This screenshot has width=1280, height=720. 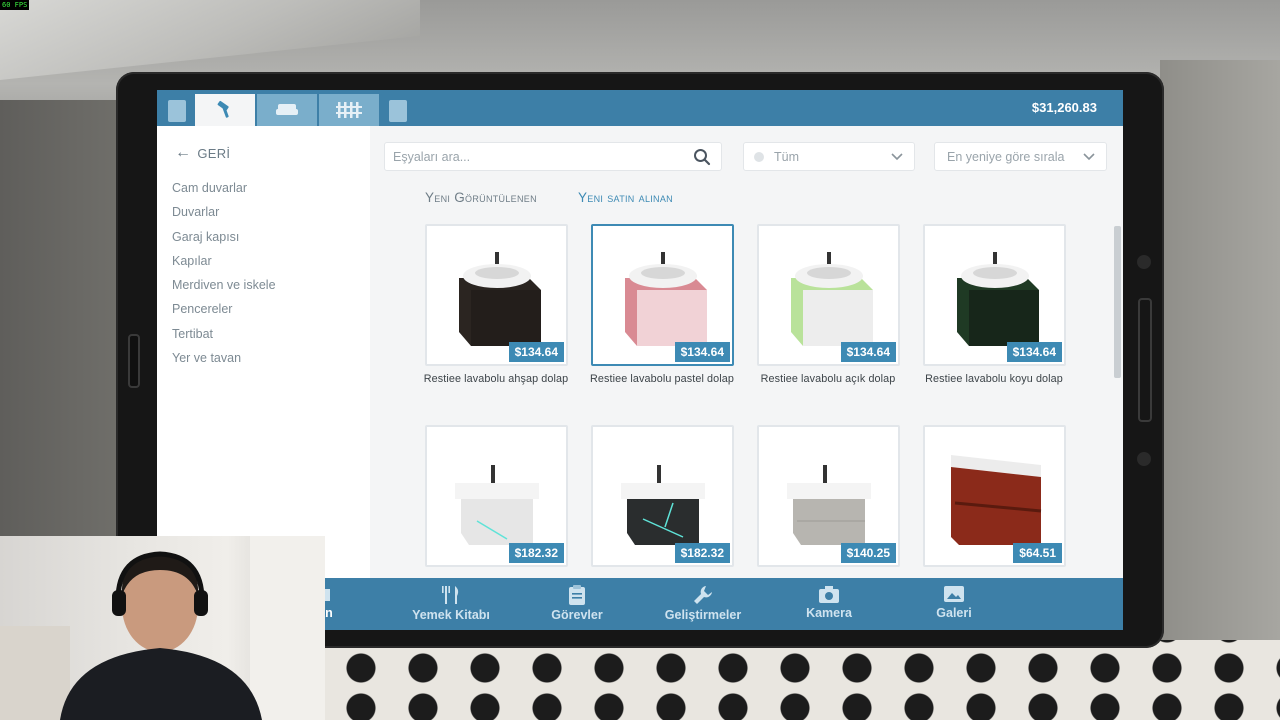 I want to click on fork-knife-icon, so click(x=450, y=595).